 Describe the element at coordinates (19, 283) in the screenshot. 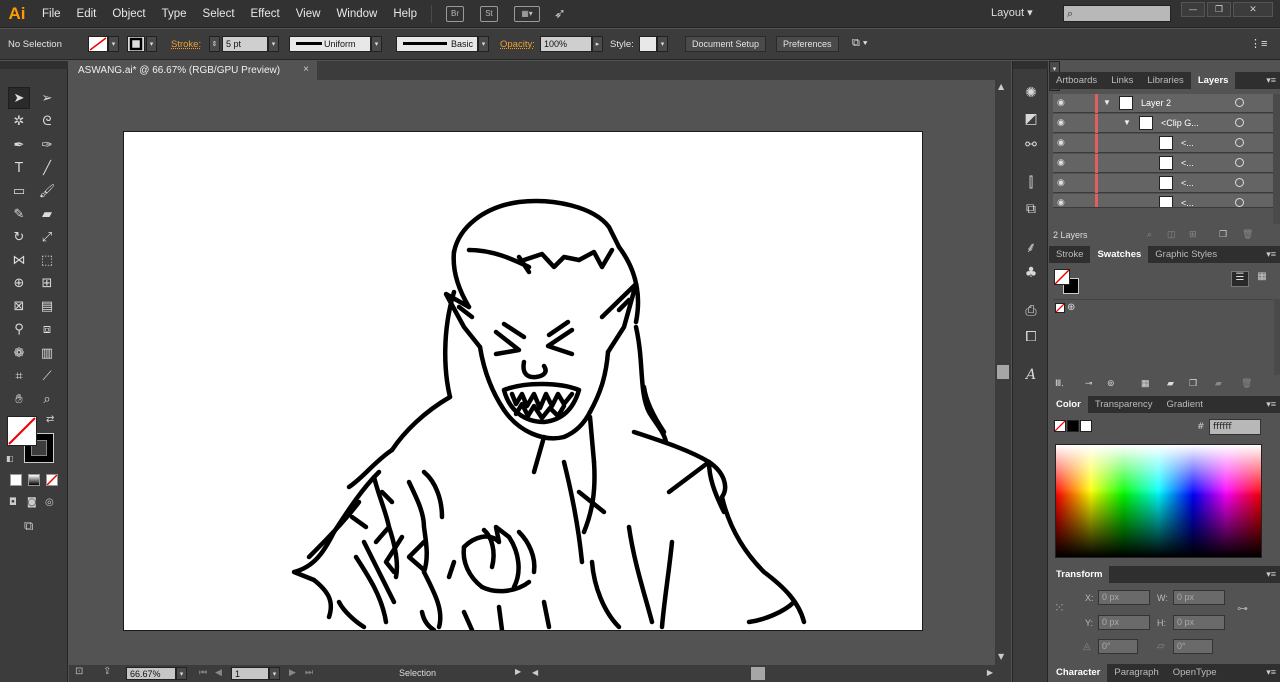

I see `shape-builder-tool-icon: ⊕` at that location.